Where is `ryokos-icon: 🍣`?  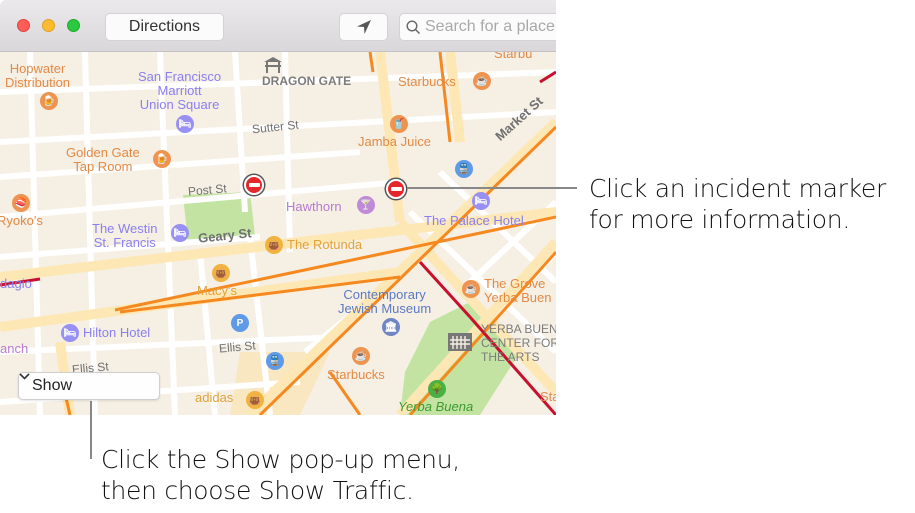
ryokos-icon: 🍣 is located at coordinates (21, 203).